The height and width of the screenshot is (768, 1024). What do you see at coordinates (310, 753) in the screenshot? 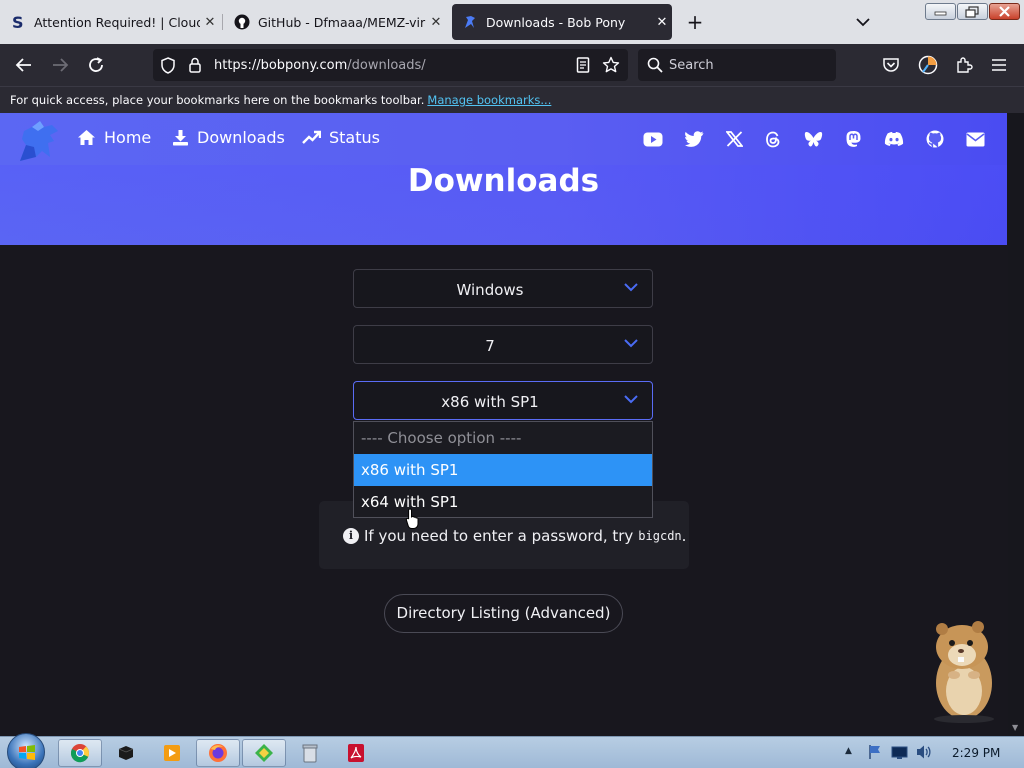
I see `taskbar-recycle-app` at bounding box center [310, 753].